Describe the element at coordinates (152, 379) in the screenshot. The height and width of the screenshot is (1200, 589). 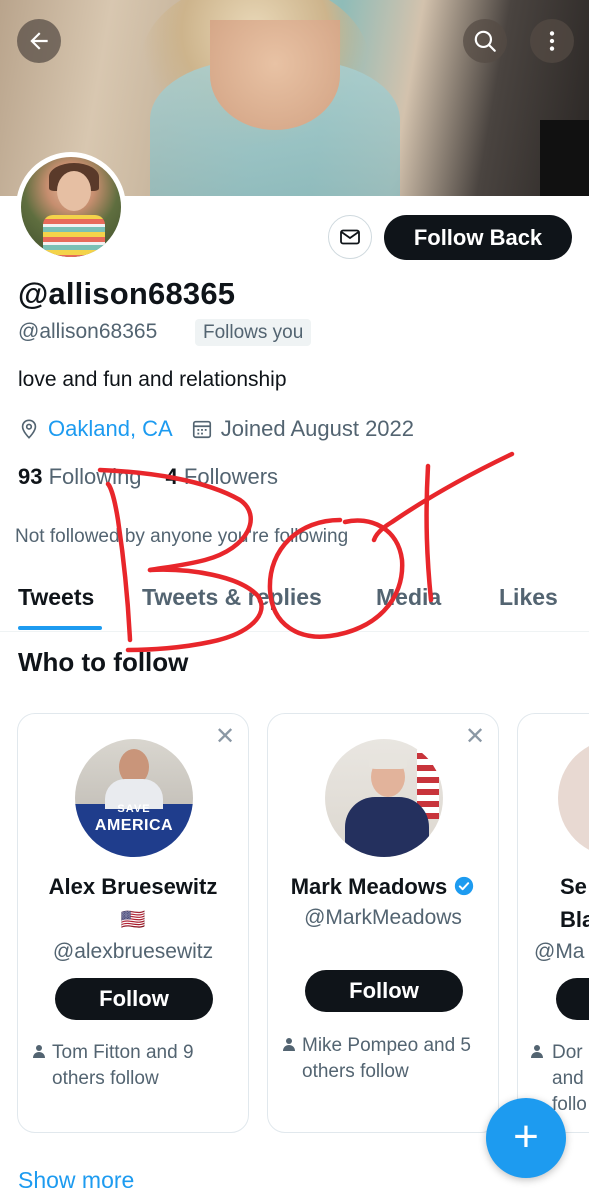
I see `profile-bio: love and fun and relationship` at that location.